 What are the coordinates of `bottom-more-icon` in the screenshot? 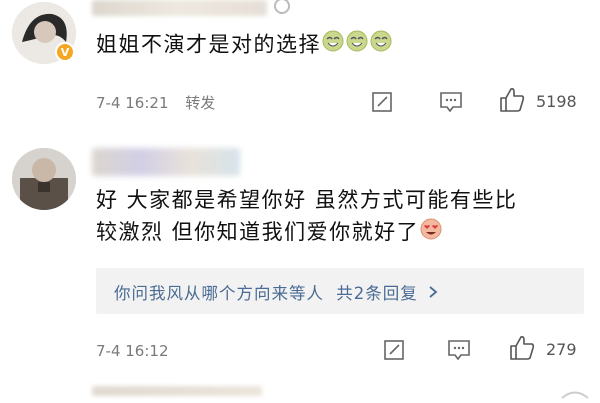 It's located at (575, 391).